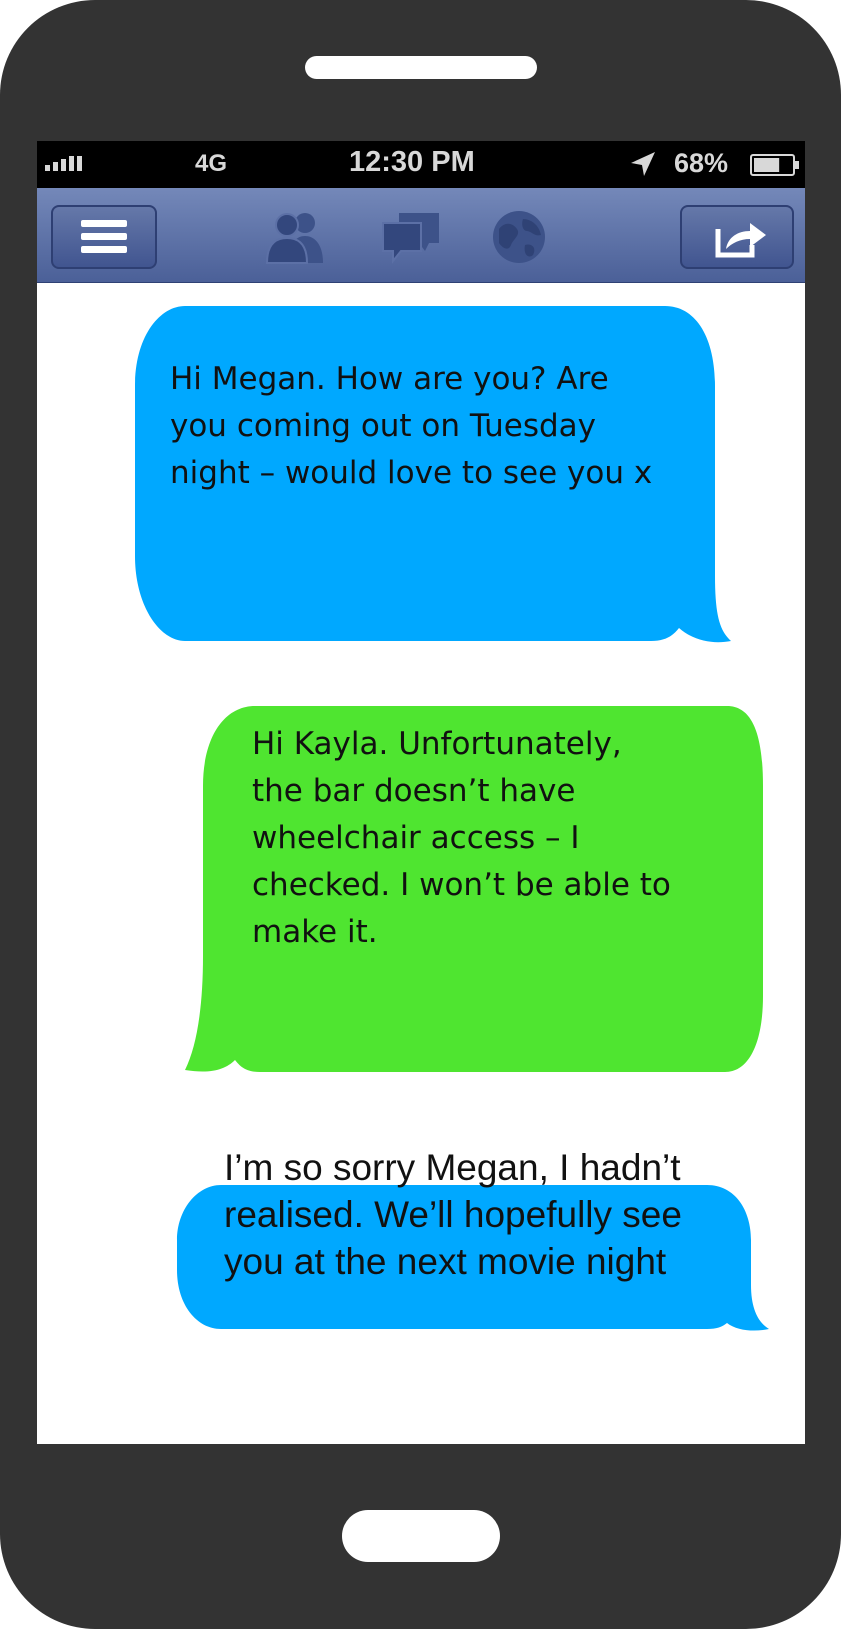 This screenshot has height=1629, width=841. What do you see at coordinates (65, 163) in the screenshot?
I see `signal-strength-icon` at bounding box center [65, 163].